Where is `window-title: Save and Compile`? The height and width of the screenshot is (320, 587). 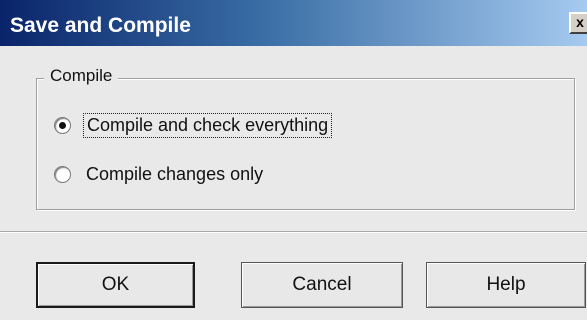
window-title: Save and Compile is located at coordinates (100, 25).